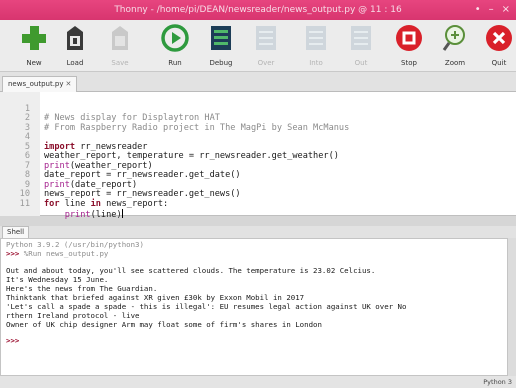  What do you see at coordinates (95, 203) in the screenshot?
I see `keyword: in` at bounding box center [95, 203].